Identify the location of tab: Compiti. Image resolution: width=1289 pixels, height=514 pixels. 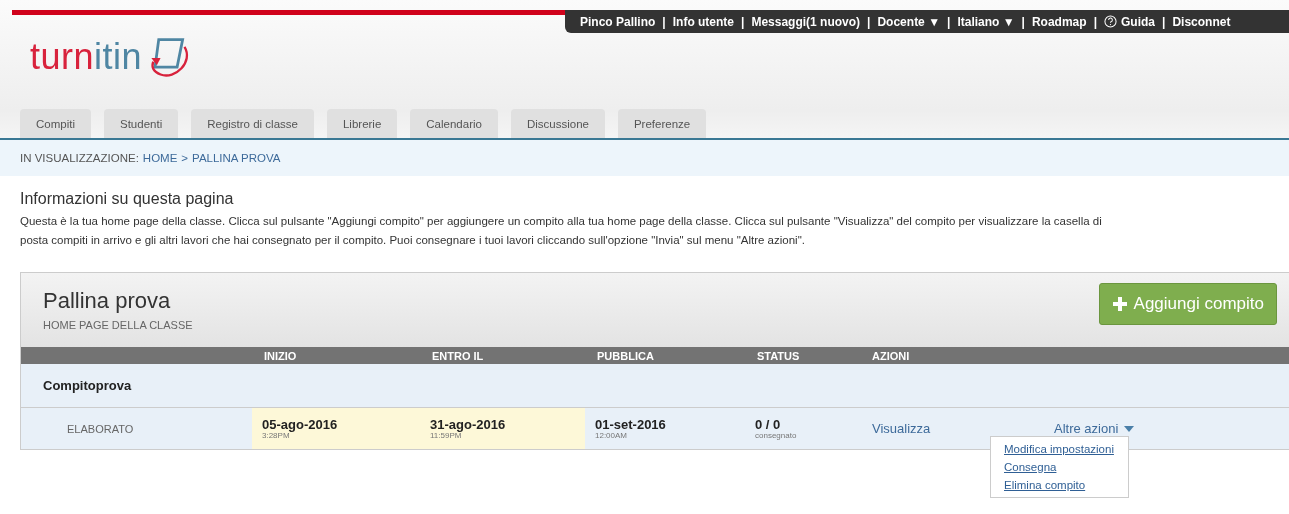
(55, 123).